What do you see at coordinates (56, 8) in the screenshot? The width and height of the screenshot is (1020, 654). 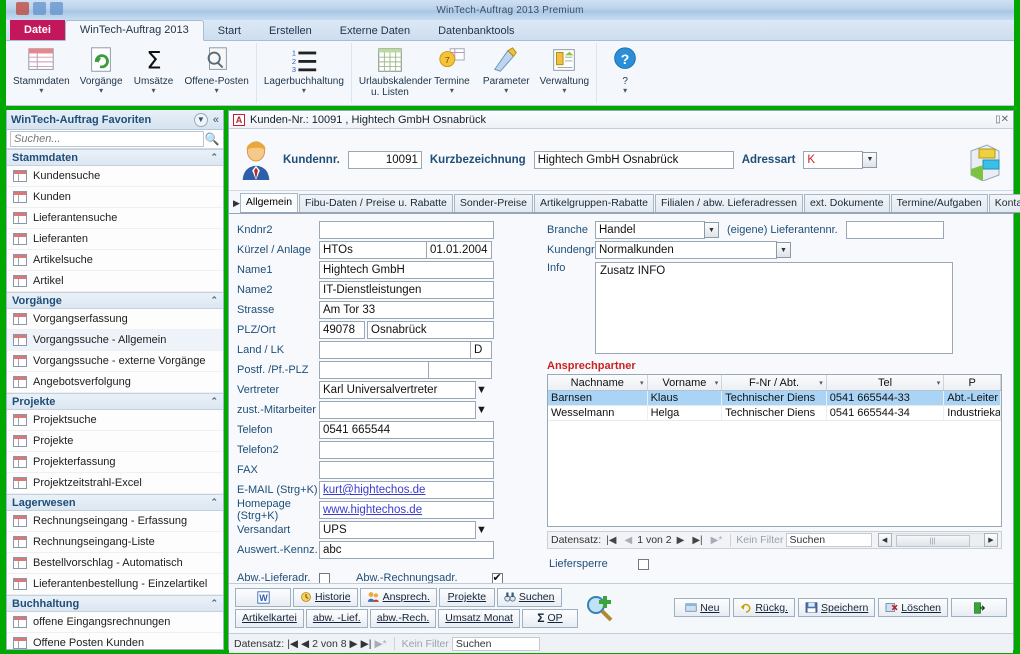 I see `undo-qat-icon` at bounding box center [56, 8].